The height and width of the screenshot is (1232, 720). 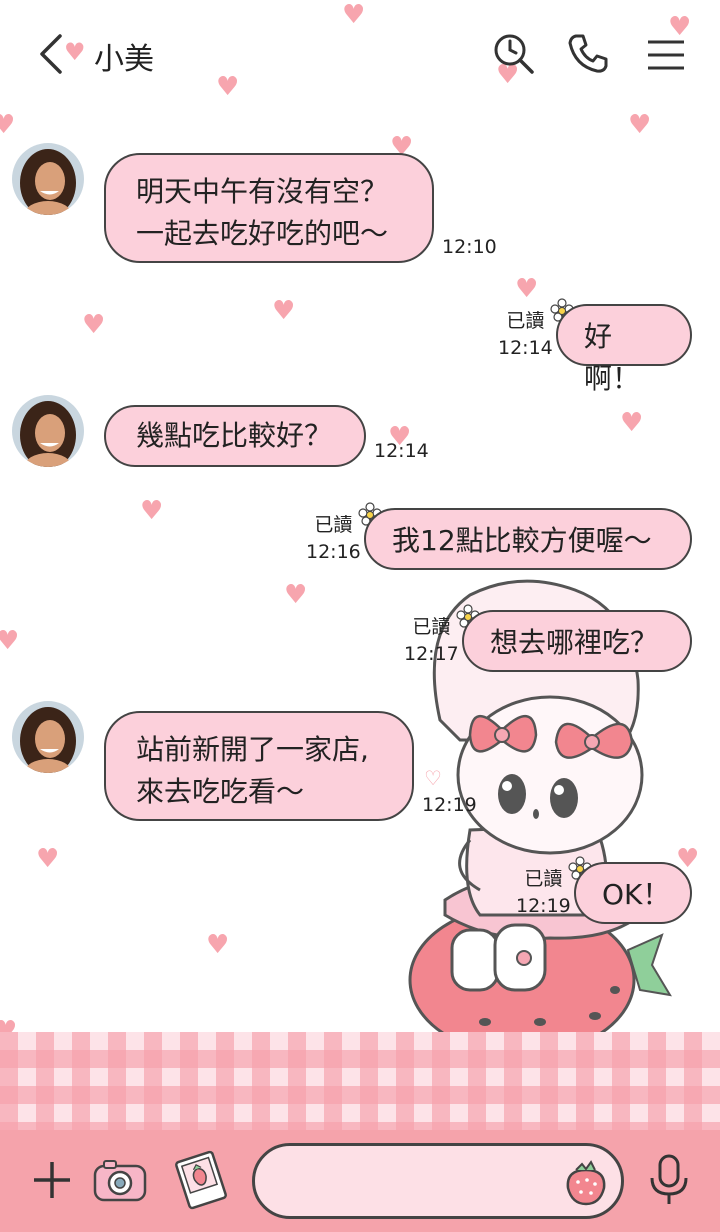 I want to click on message-line: 站前新開了一家店,, so click(x=252, y=749).